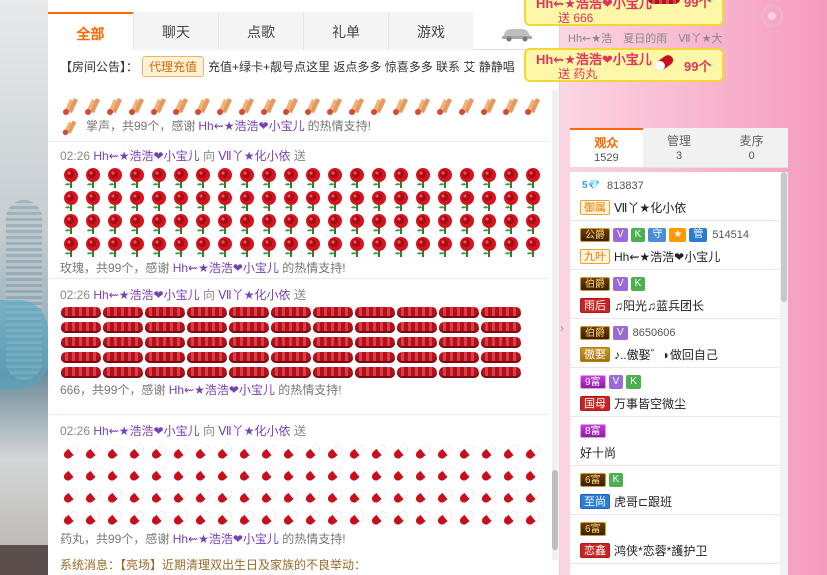 Image resolution: width=827 pixels, height=575 pixels. Describe the element at coordinates (675, 245) in the screenshot. I see `audience-user-row: 公爵 V K 守 ★ 管 514514 九叶 Hh⇜★浩浩❤小宝儿` at that location.